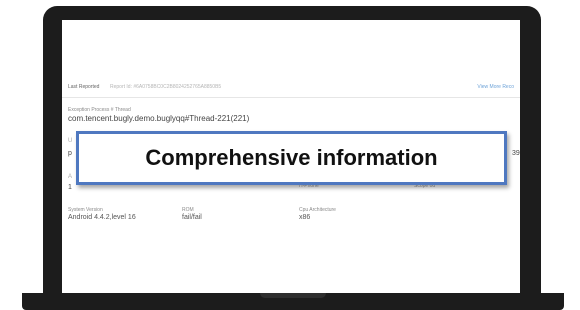 The height and width of the screenshot is (310, 580). I want to click on laptop-base, so click(293, 301).